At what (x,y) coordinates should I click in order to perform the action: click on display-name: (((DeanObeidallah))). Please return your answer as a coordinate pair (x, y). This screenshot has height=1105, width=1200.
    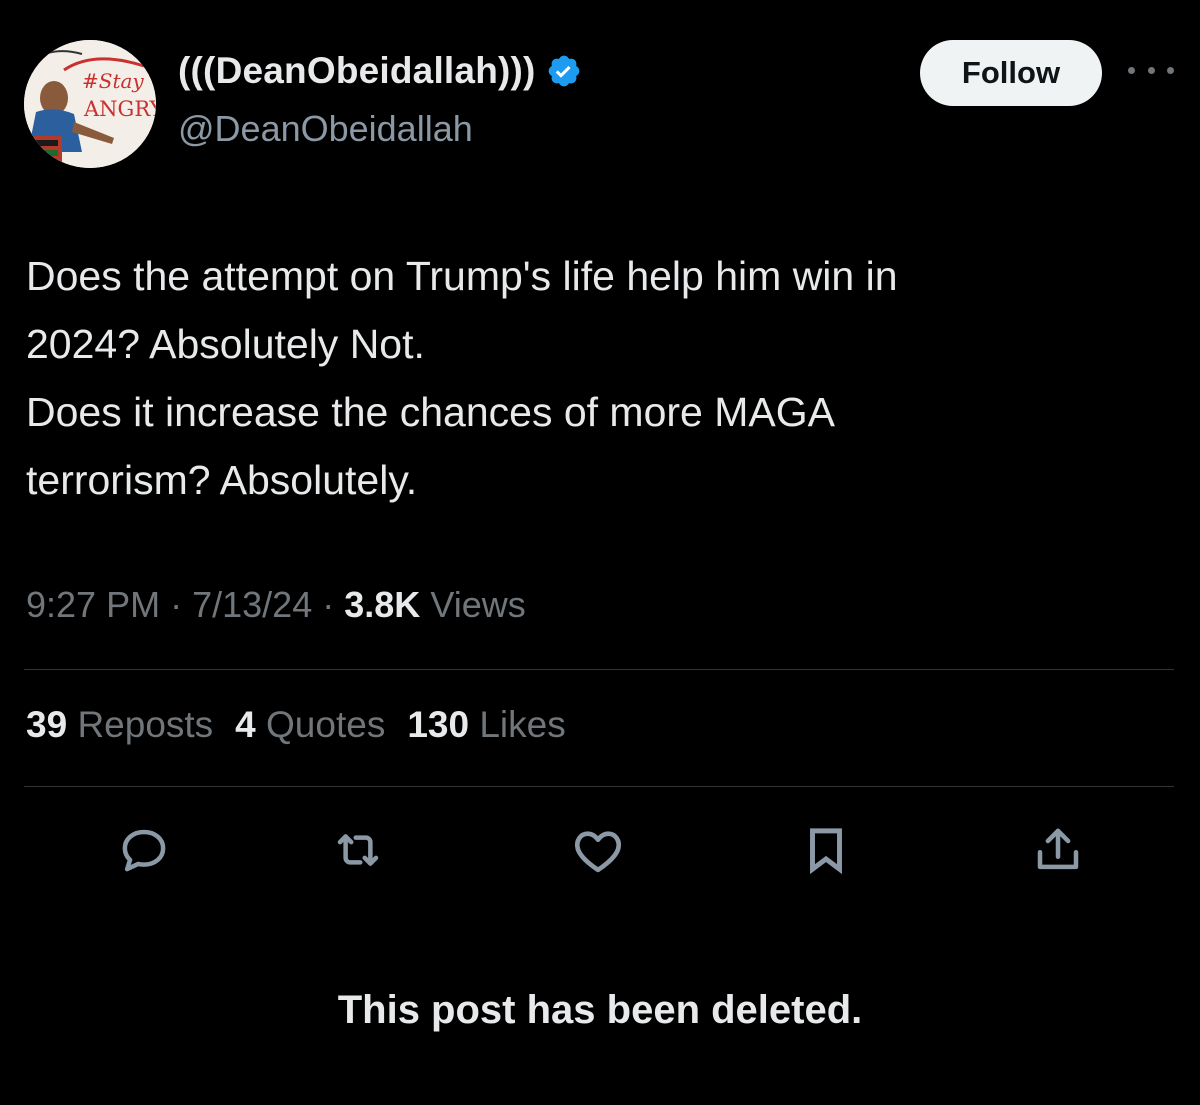
    Looking at the image, I should click on (380, 71).